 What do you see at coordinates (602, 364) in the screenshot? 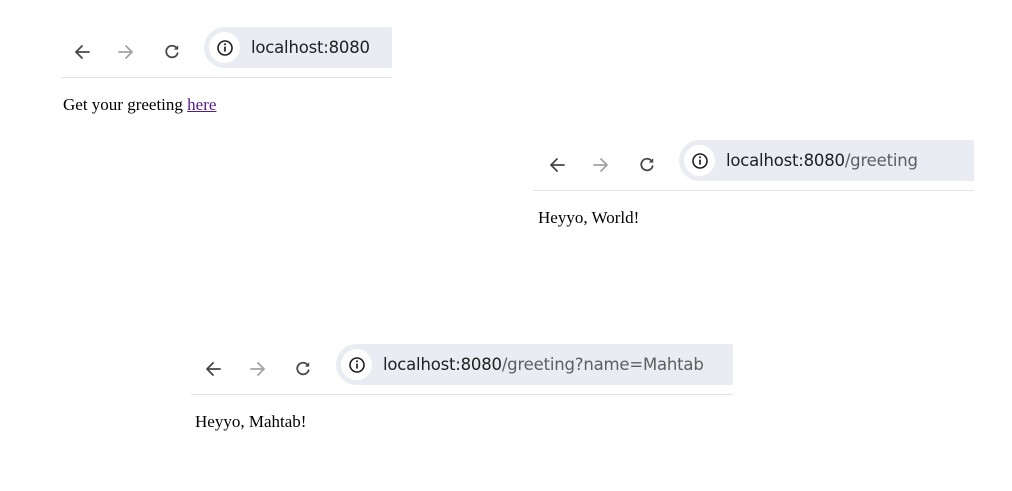
I see `url-path: /greeting?name=Mahtab` at bounding box center [602, 364].